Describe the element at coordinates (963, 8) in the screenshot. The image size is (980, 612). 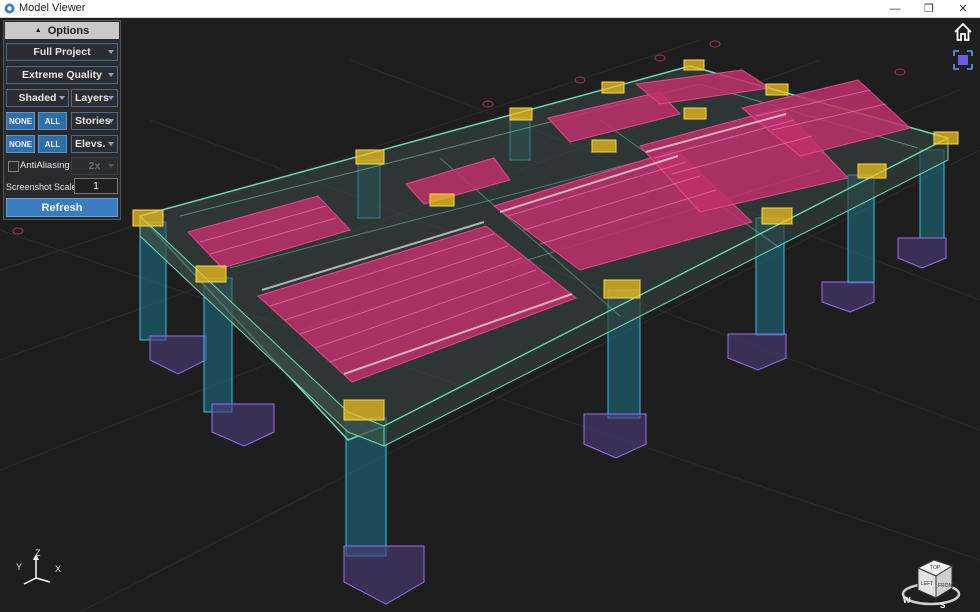
I see `close-button: ✕` at that location.